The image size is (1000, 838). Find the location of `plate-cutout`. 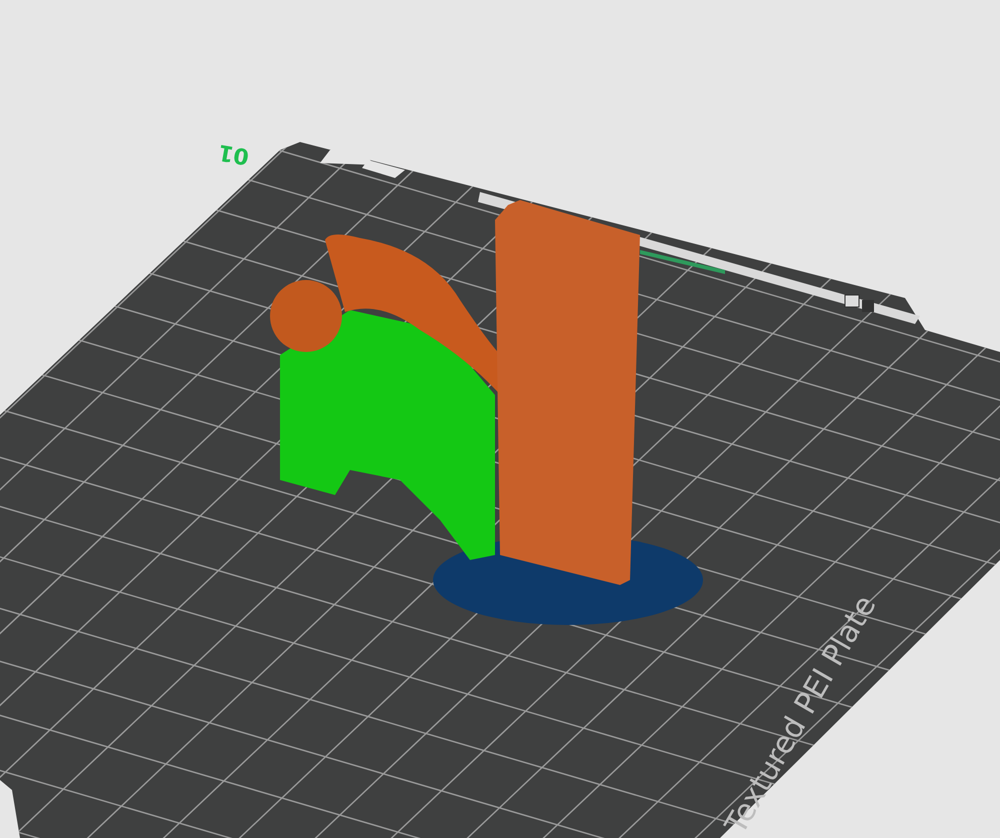

plate-cutout is located at coordinates (383, 169).